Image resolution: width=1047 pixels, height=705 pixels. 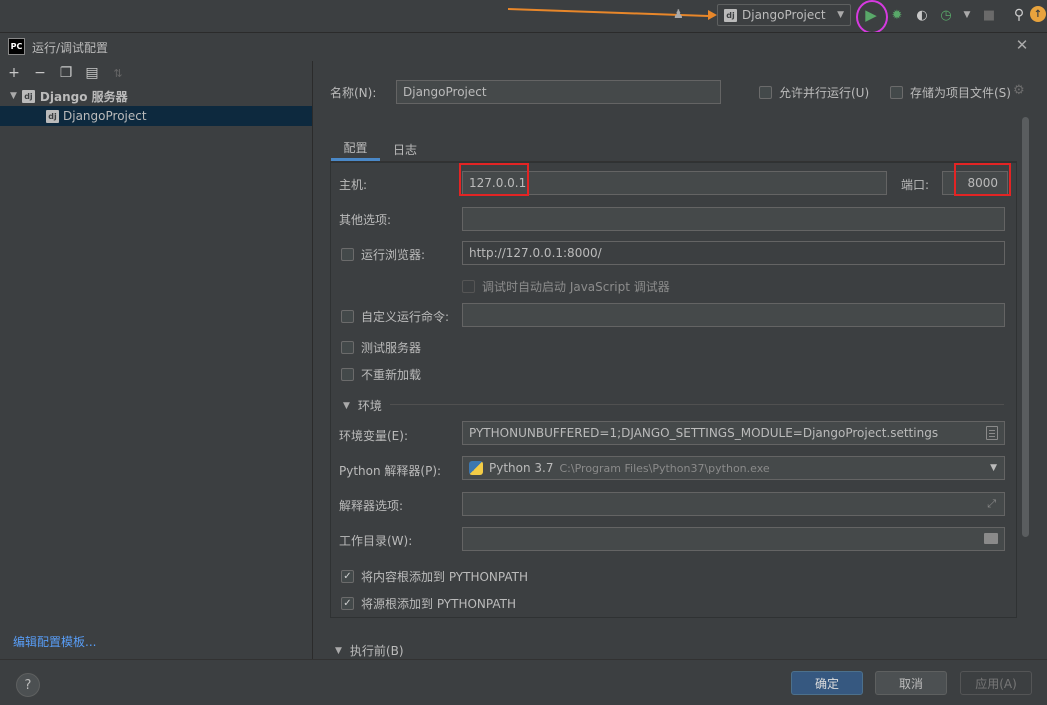 I want to click on copy-icon: ❐, so click(x=66, y=73).